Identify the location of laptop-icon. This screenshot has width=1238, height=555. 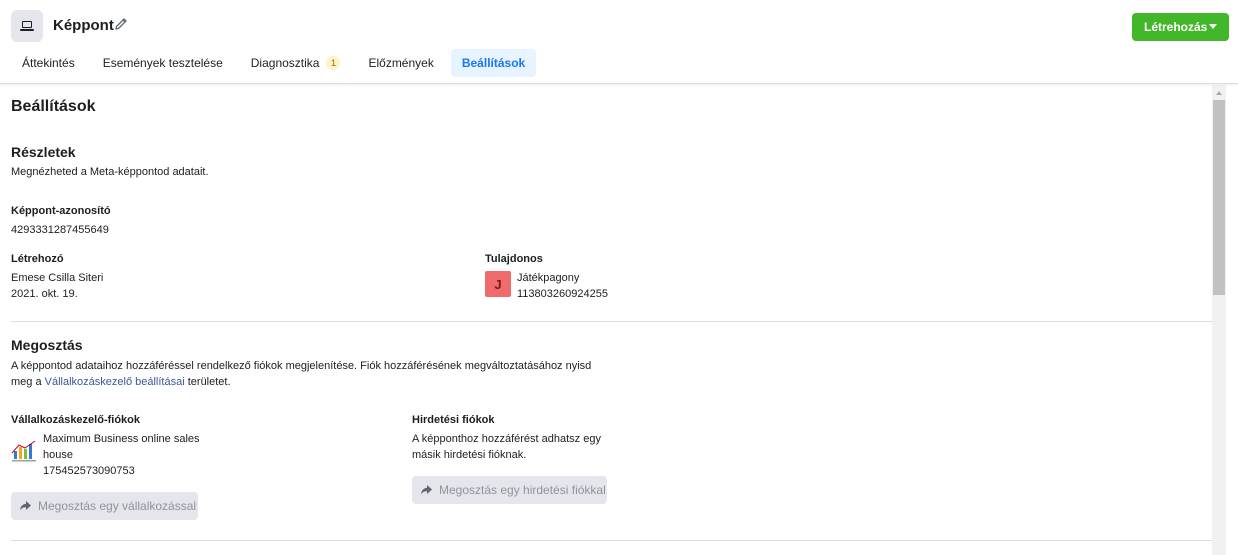
(27, 26).